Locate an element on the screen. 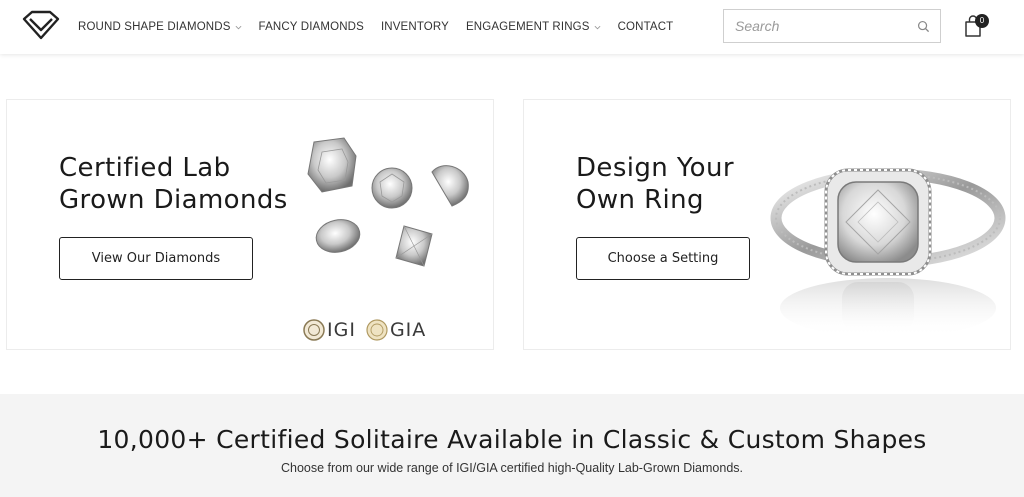 The height and width of the screenshot is (497, 1024). card-title-line: Certified Lab is located at coordinates (145, 168).